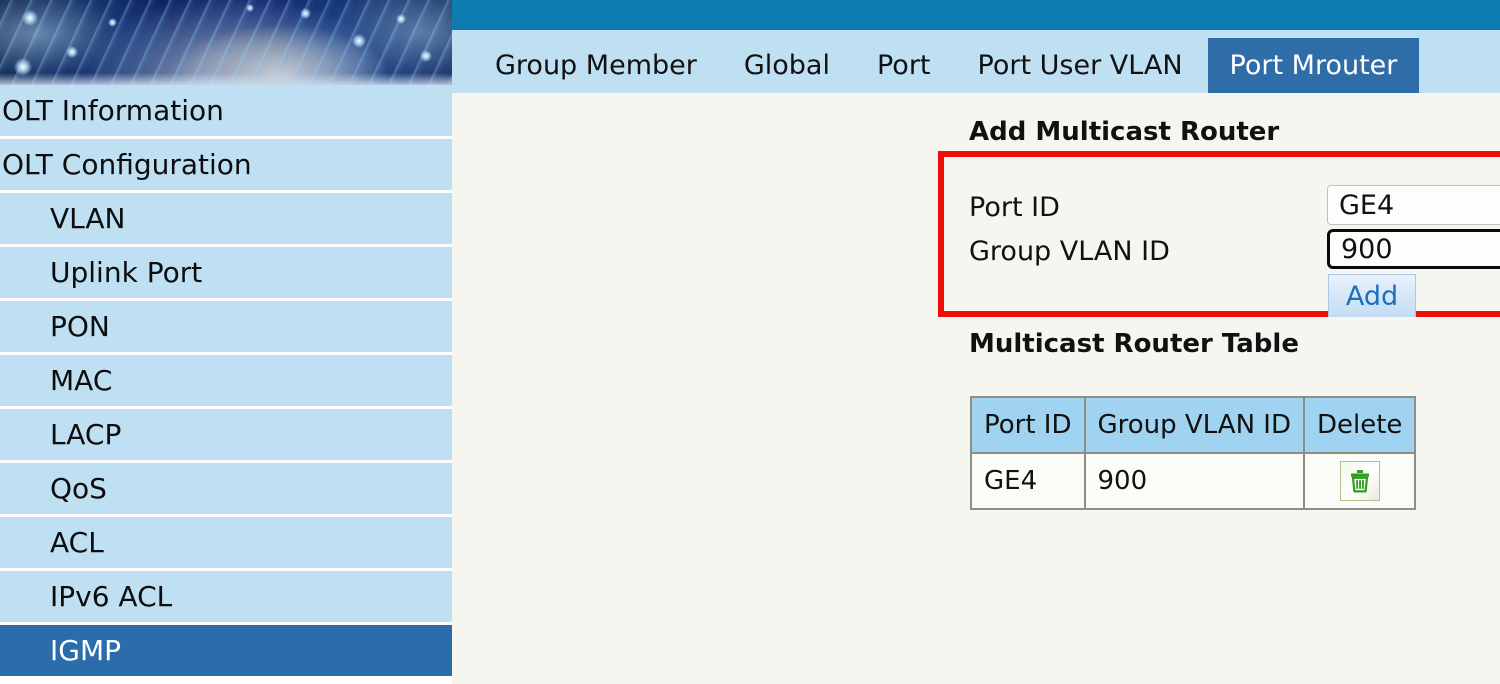 This screenshot has height=684, width=1500. What do you see at coordinates (1134, 344) in the screenshot?
I see `multicast-router-table-title: Multicast Router Table` at bounding box center [1134, 344].